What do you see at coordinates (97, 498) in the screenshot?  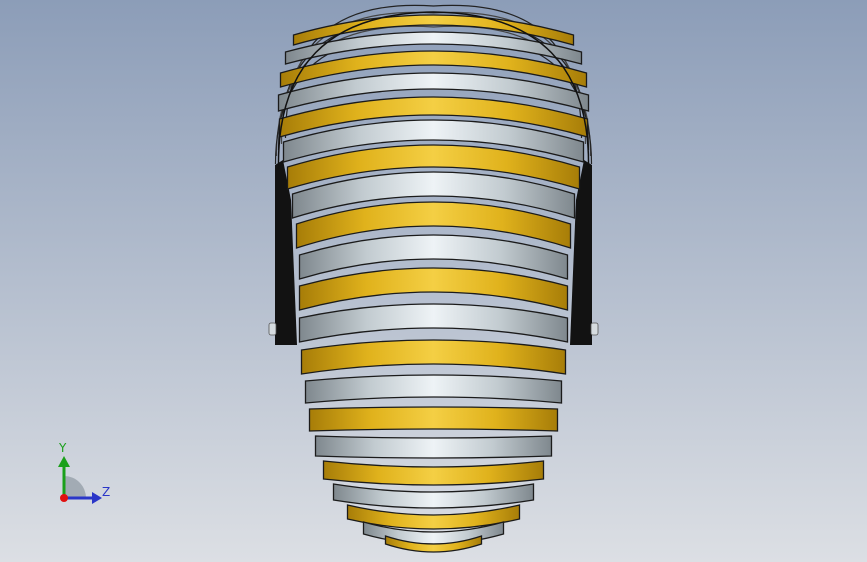 I see `z-axis-arrow` at bounding box center [97, 498].